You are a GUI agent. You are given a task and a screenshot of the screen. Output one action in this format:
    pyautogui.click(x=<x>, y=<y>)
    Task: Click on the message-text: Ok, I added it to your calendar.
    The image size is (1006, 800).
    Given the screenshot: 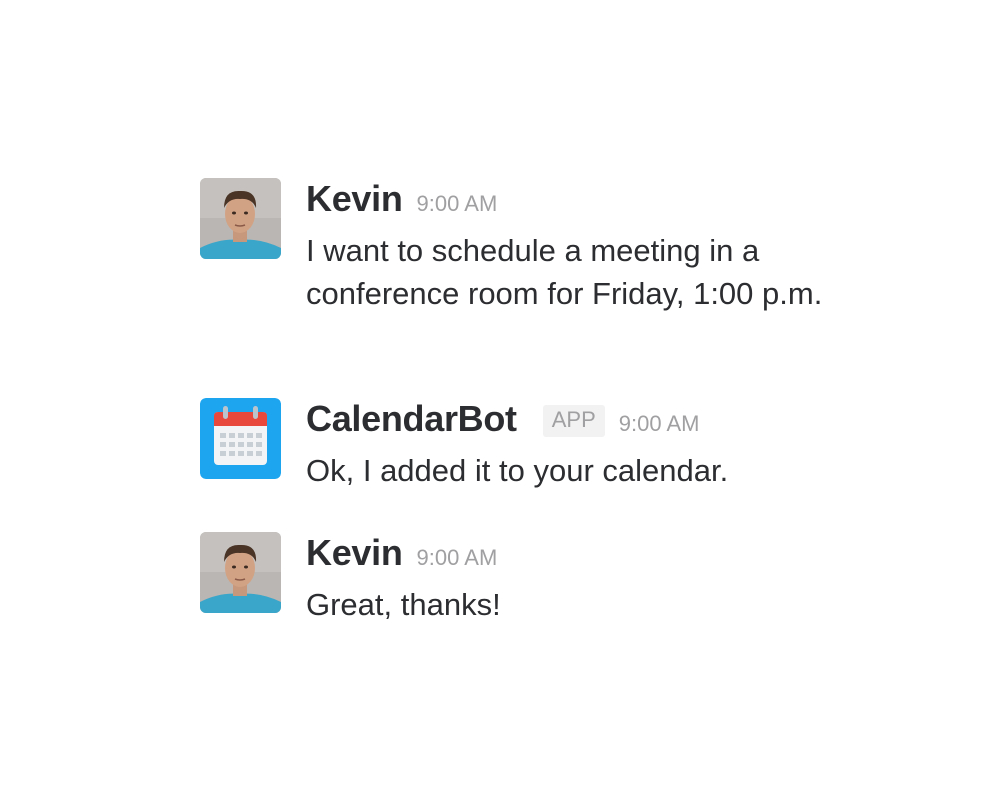 What is the action you would take?
    pyautogui.click(x=517, y=470)
    